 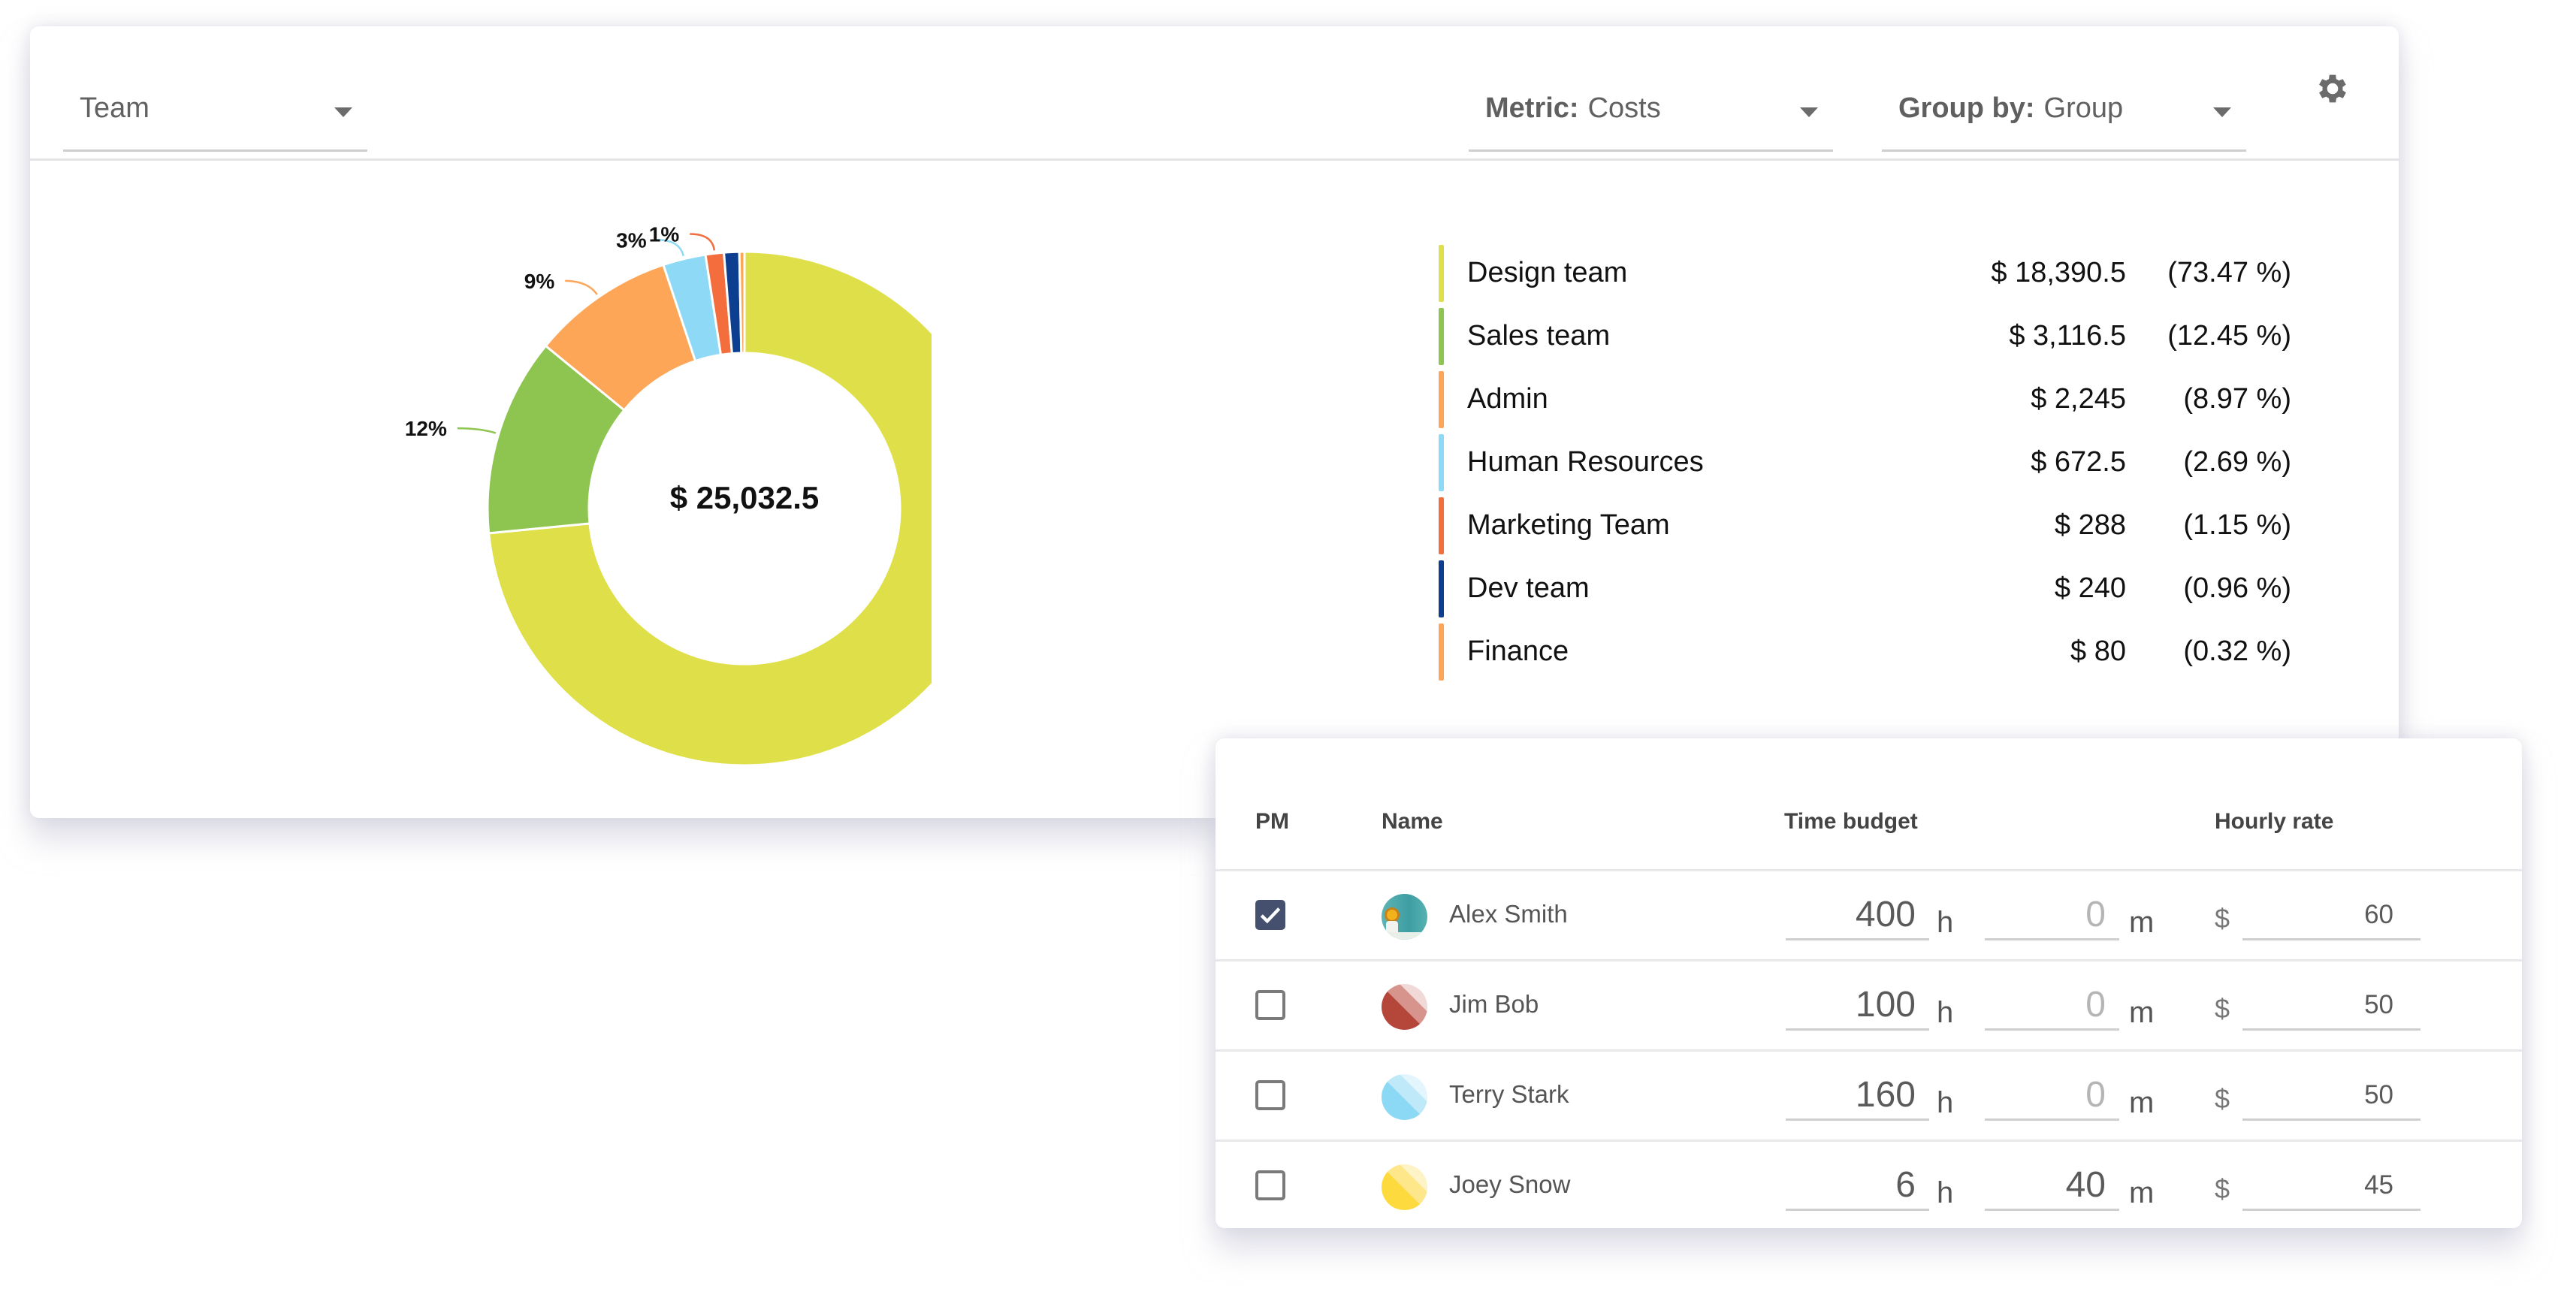 I want to click on member-row: Terry Stark 160 h 0 m $50, so click(x=1869, y=1095).